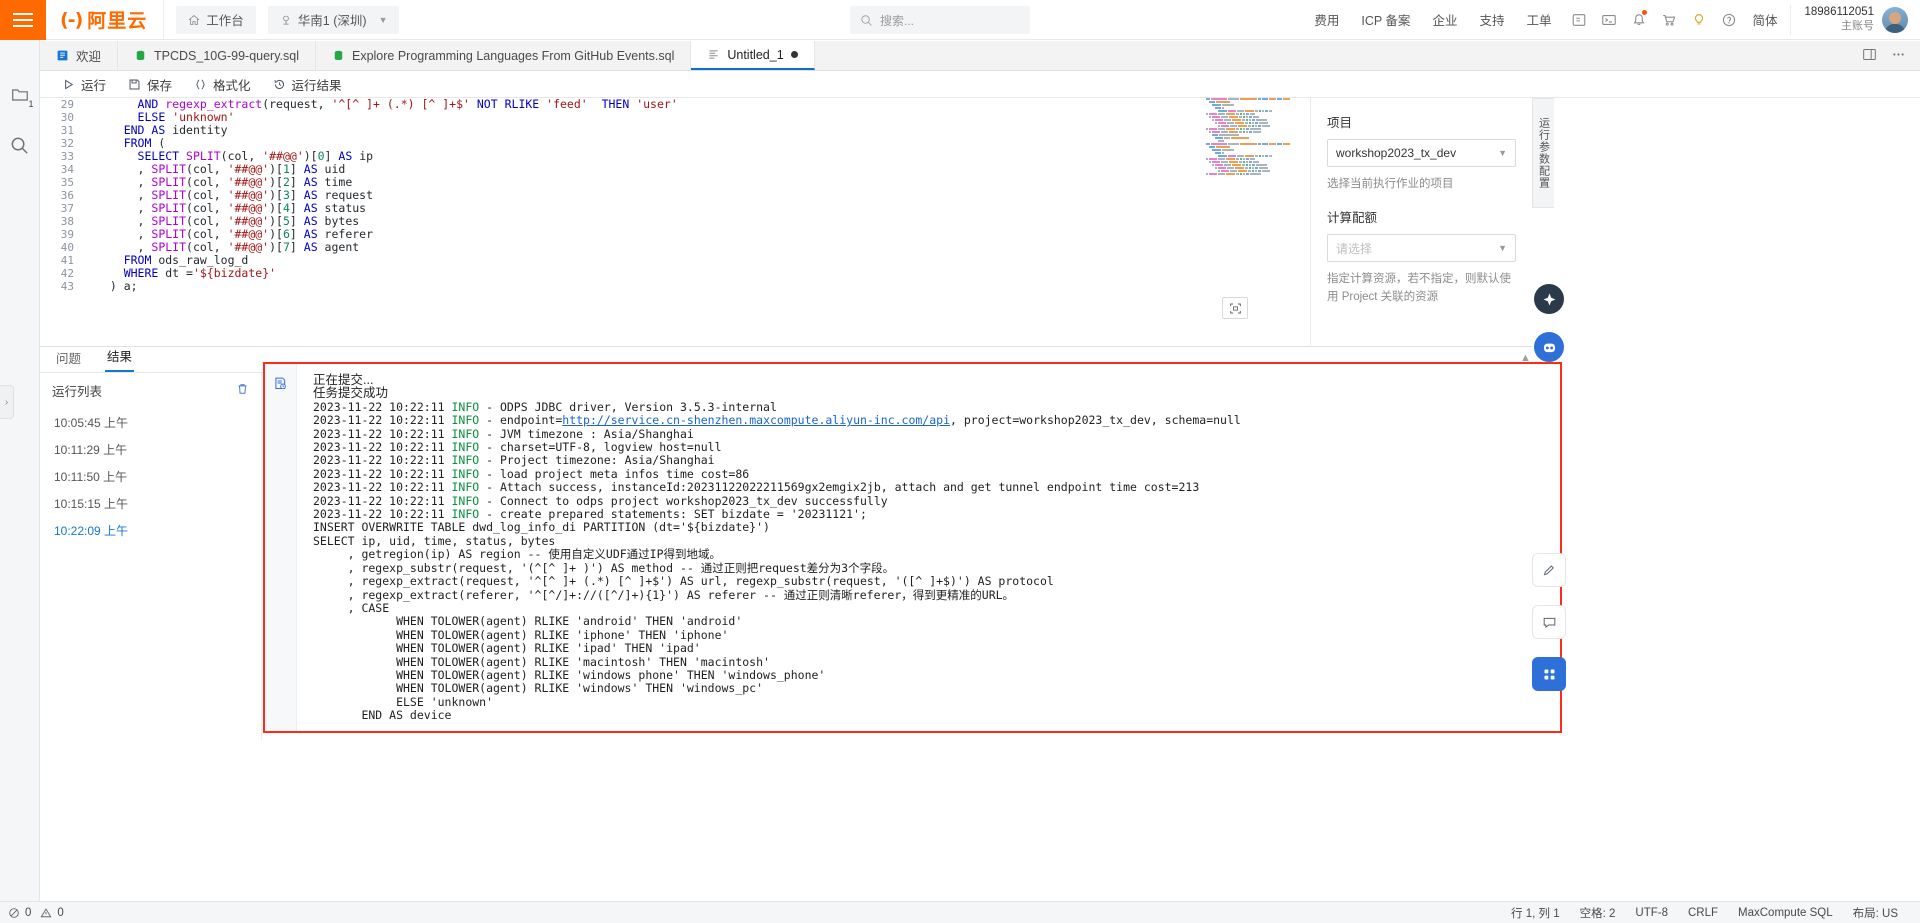  Describe the element at coordinates (216, 19) in the screenshot. I see `workbench-link: 工作台` at that location.